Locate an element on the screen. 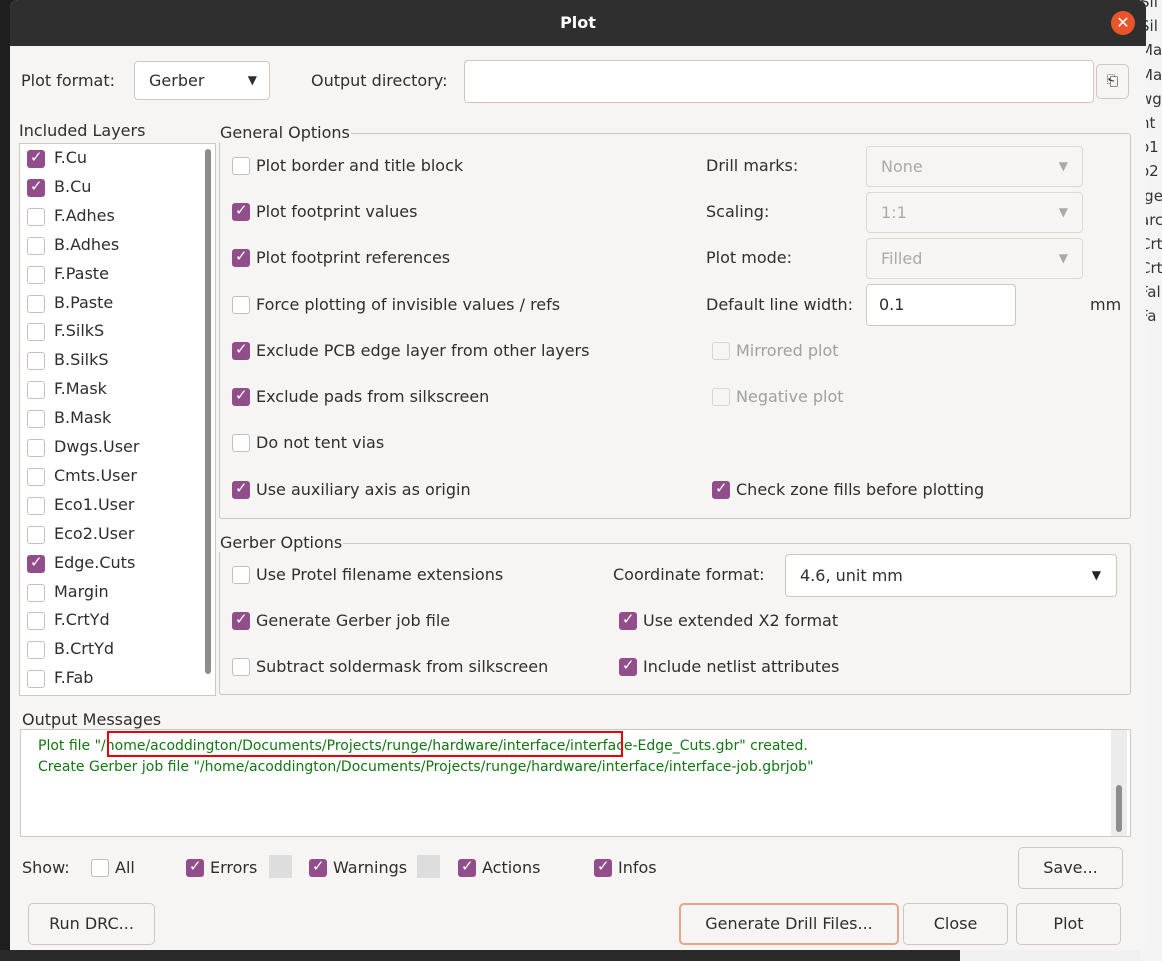  line-width-input: 0.1 is located at coordinates (941, 305).